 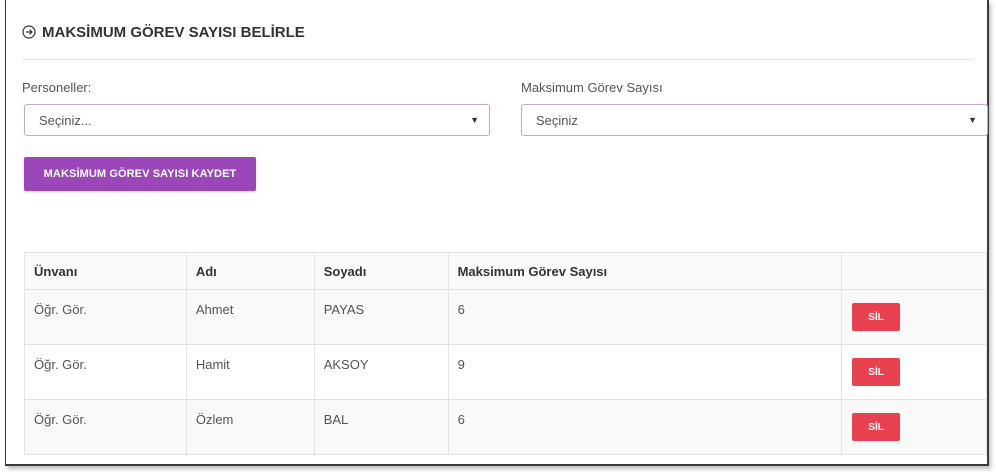 I want to click on personnel-label: Personeller:, so click(x=57, y=87).